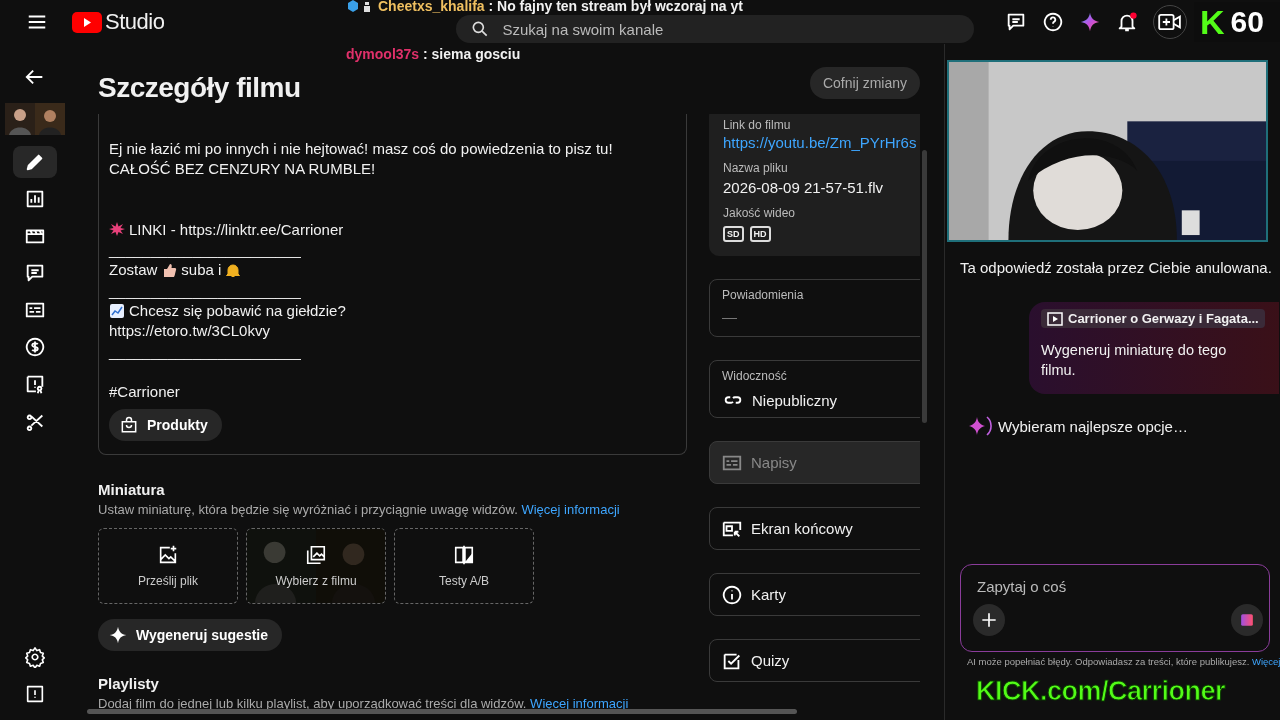  Describe the element at coordinates (129, 683) in the screenshot. I see `section-title: Playlisty` at that location.